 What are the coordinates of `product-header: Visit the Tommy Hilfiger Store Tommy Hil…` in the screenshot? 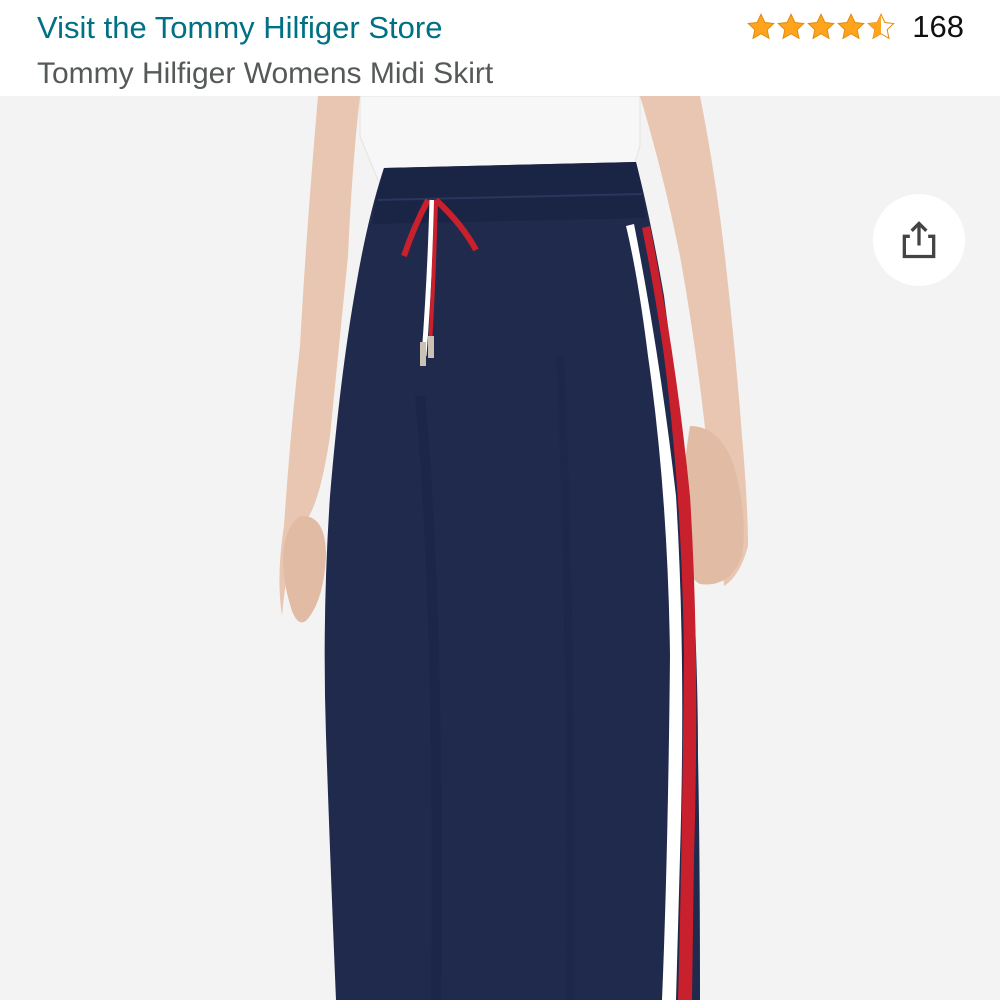 It's located at (500, 48).